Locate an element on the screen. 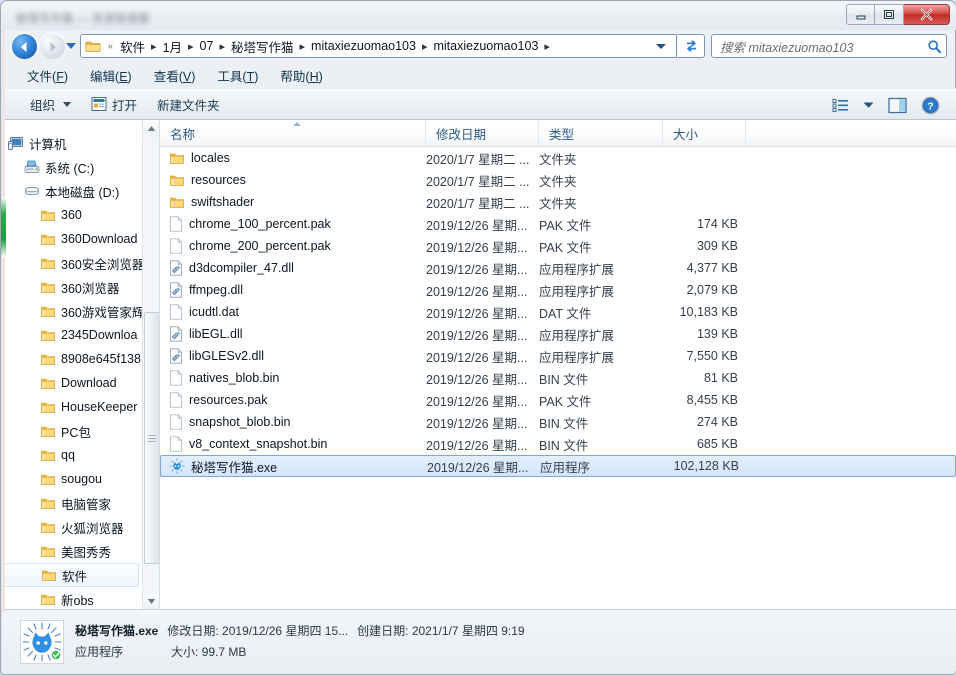 This screenshot has width=956, height=675. recent-locations-dropdown is located at coordinates (71, 46).